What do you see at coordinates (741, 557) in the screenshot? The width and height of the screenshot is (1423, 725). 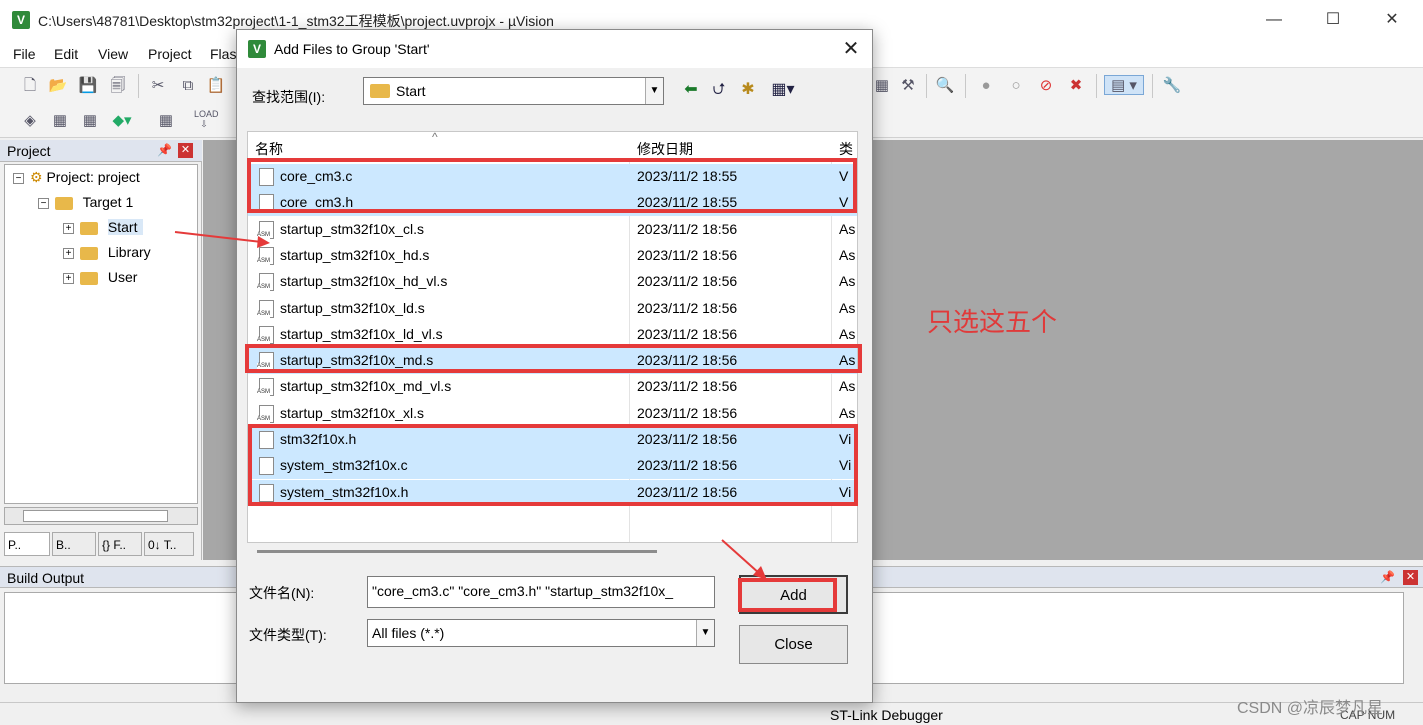 I see `arrow-to-add` at bounding box center [741, 557].